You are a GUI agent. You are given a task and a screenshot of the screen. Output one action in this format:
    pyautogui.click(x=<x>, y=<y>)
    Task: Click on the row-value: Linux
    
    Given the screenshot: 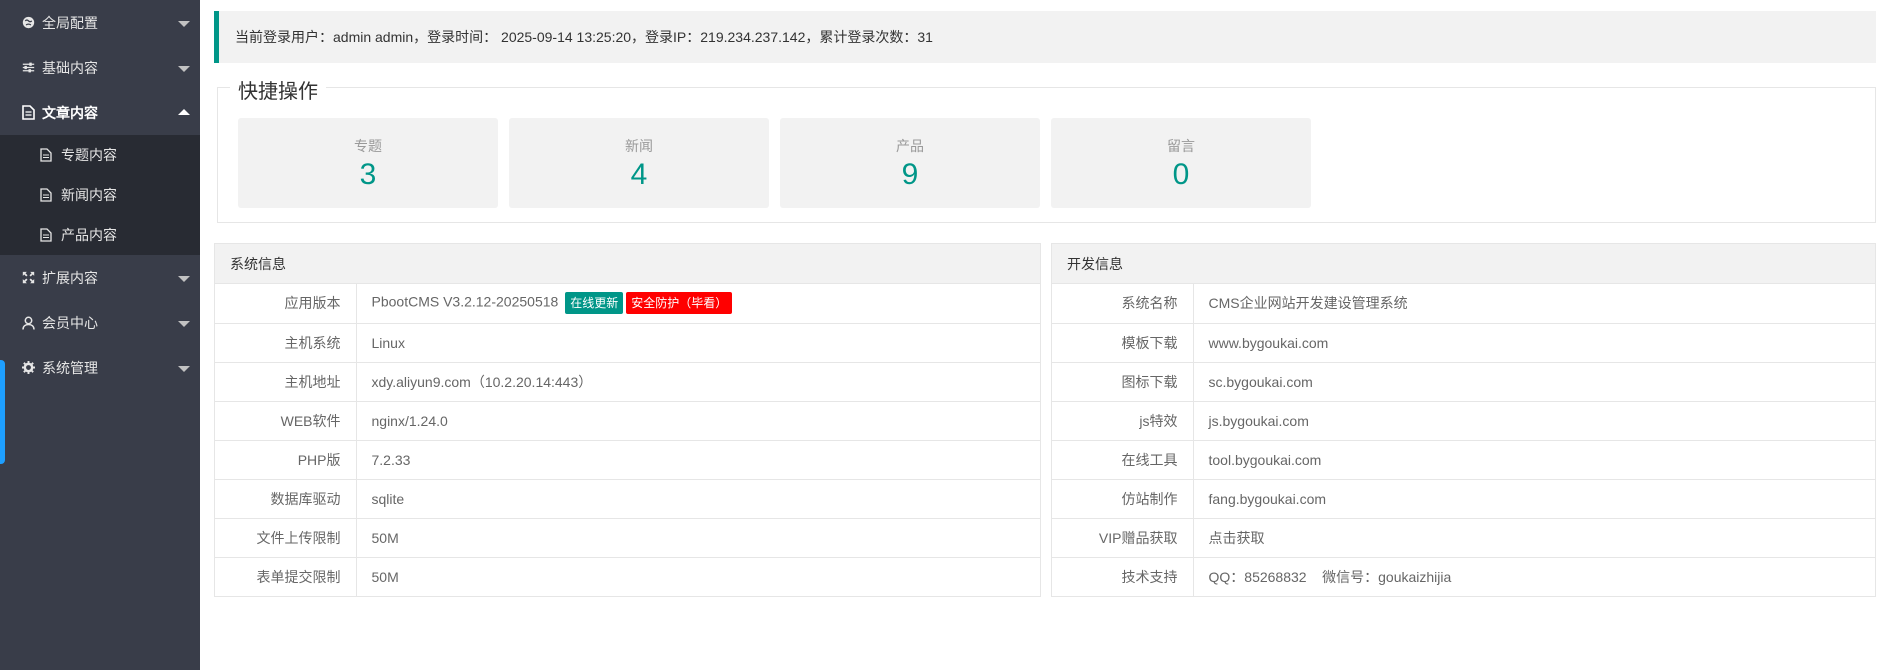 What is the action you would take?
    pyautogui.click(x=698, y=342)
    